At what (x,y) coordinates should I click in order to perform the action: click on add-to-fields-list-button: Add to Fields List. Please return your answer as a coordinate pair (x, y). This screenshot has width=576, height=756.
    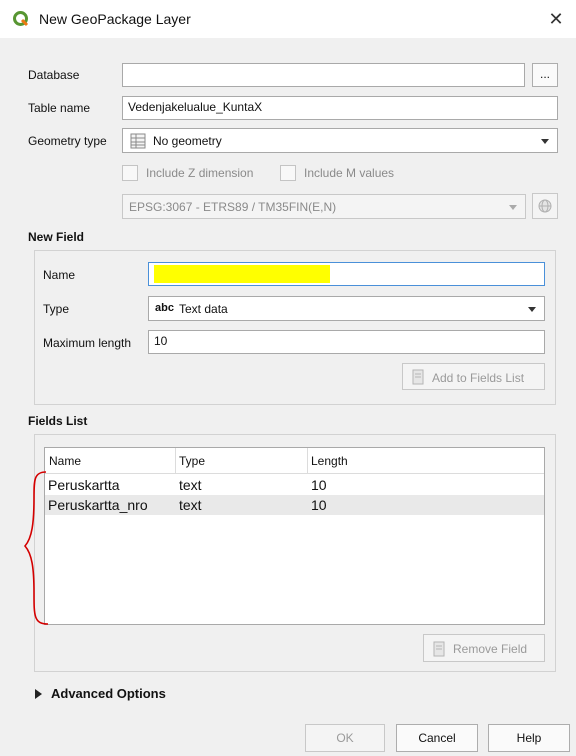
    Looking at the image, I should click on (473, 376).